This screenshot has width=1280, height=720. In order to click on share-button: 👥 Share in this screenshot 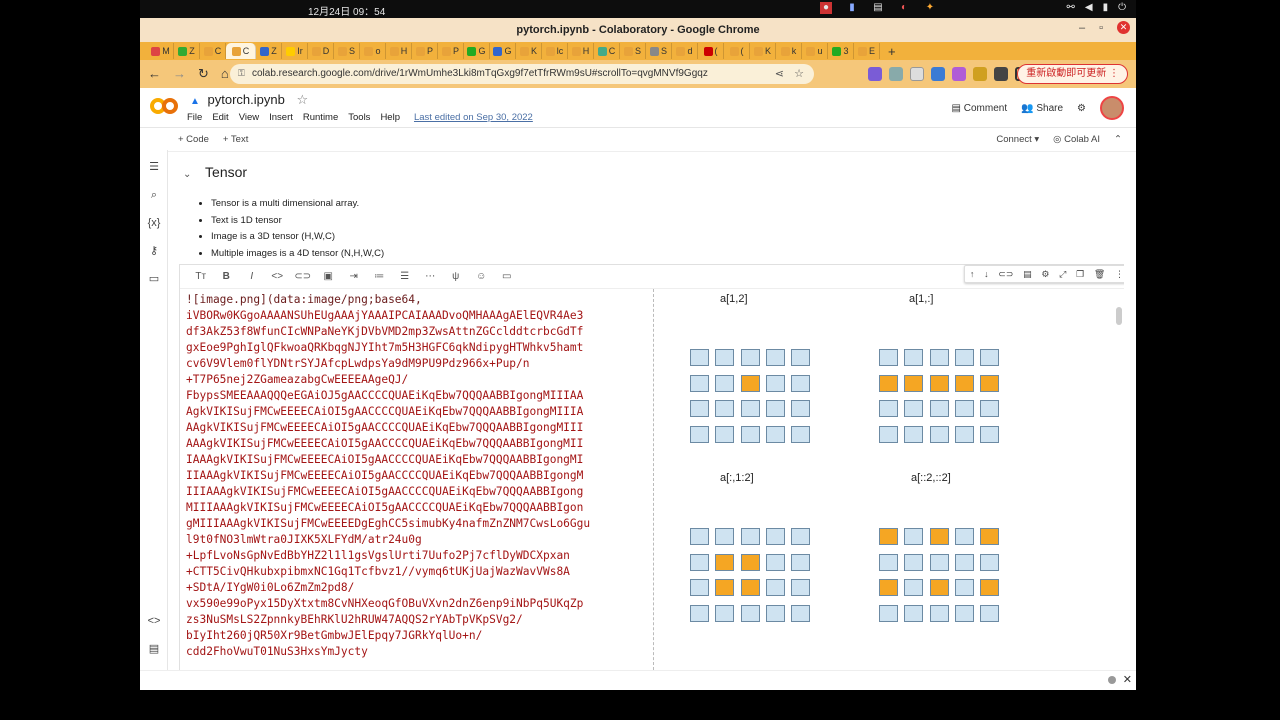, I will do `click(1042, 108)`.